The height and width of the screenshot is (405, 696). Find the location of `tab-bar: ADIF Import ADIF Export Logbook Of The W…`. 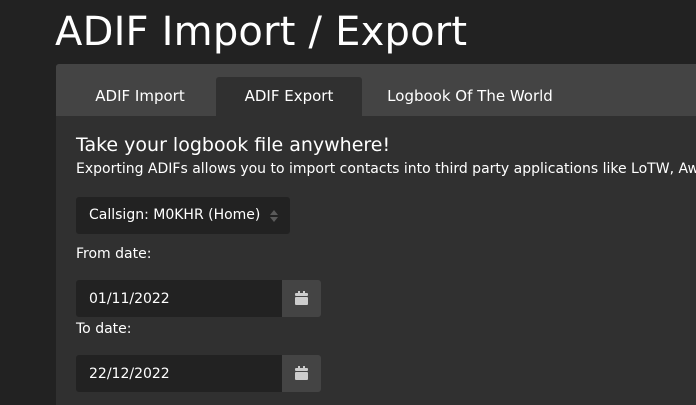

tab-bar: ADIF Import ADIF Export Logbook Of The W… is located at coordinates (376, 90).